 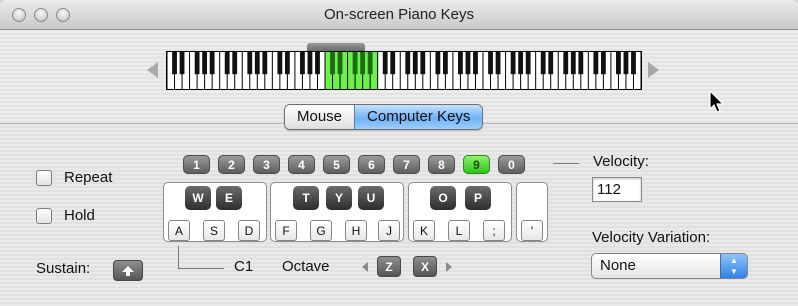 What do you see at coordinates (443, 198) in the screenshot?
I see `key-o: O` at bounding box center [443, 198].